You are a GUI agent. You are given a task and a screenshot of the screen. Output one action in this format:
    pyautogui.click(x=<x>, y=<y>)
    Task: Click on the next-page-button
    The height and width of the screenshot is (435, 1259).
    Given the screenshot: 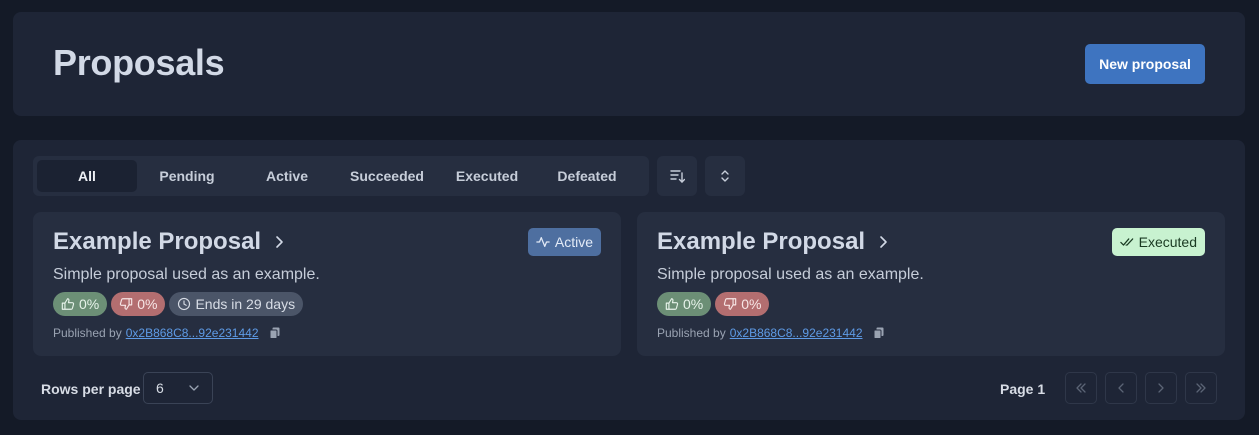 What is the action you would take?
    pyautogui.click(x=1161, y=388)
    